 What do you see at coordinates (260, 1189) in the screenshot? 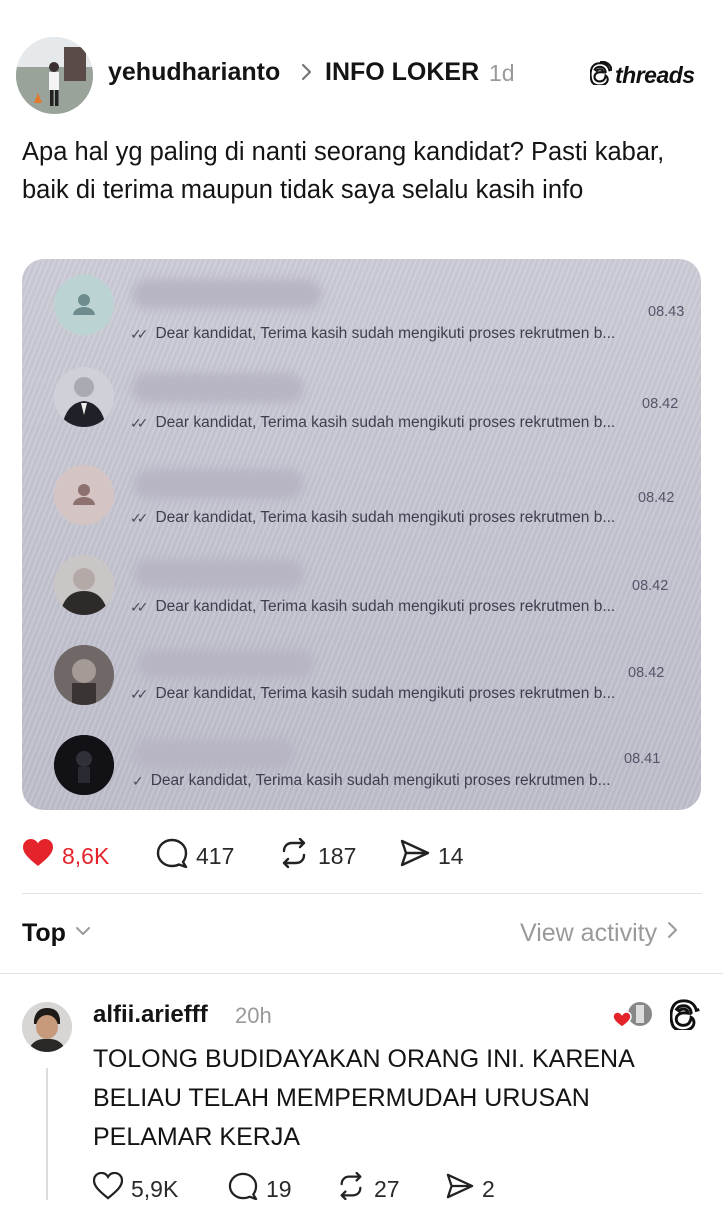
I see `reply-reply-button: 19` at bounding box center [260, 1189].